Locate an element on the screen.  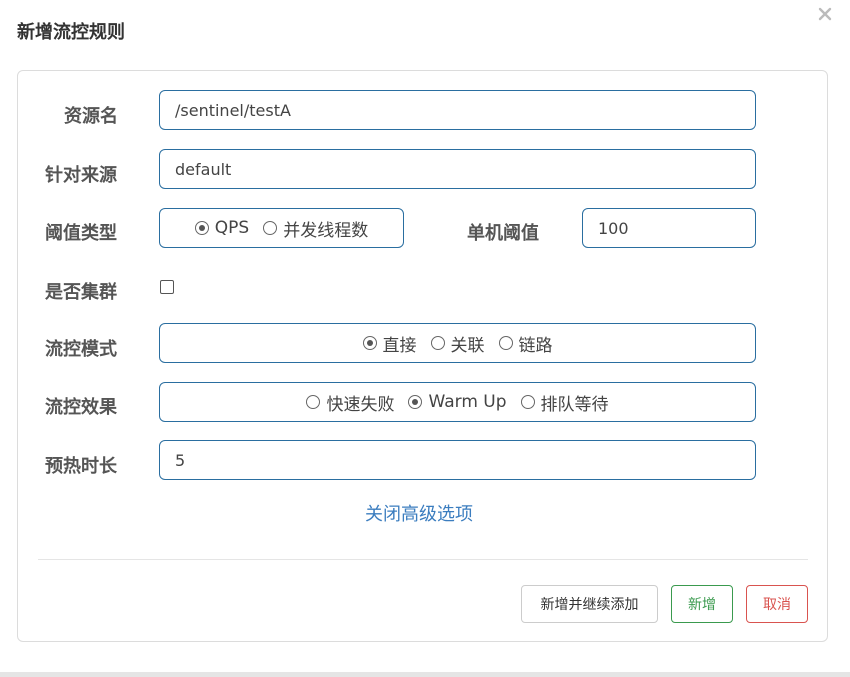
behavior-warm-up-radio: Warm Up is located at coordinates (457, 402).